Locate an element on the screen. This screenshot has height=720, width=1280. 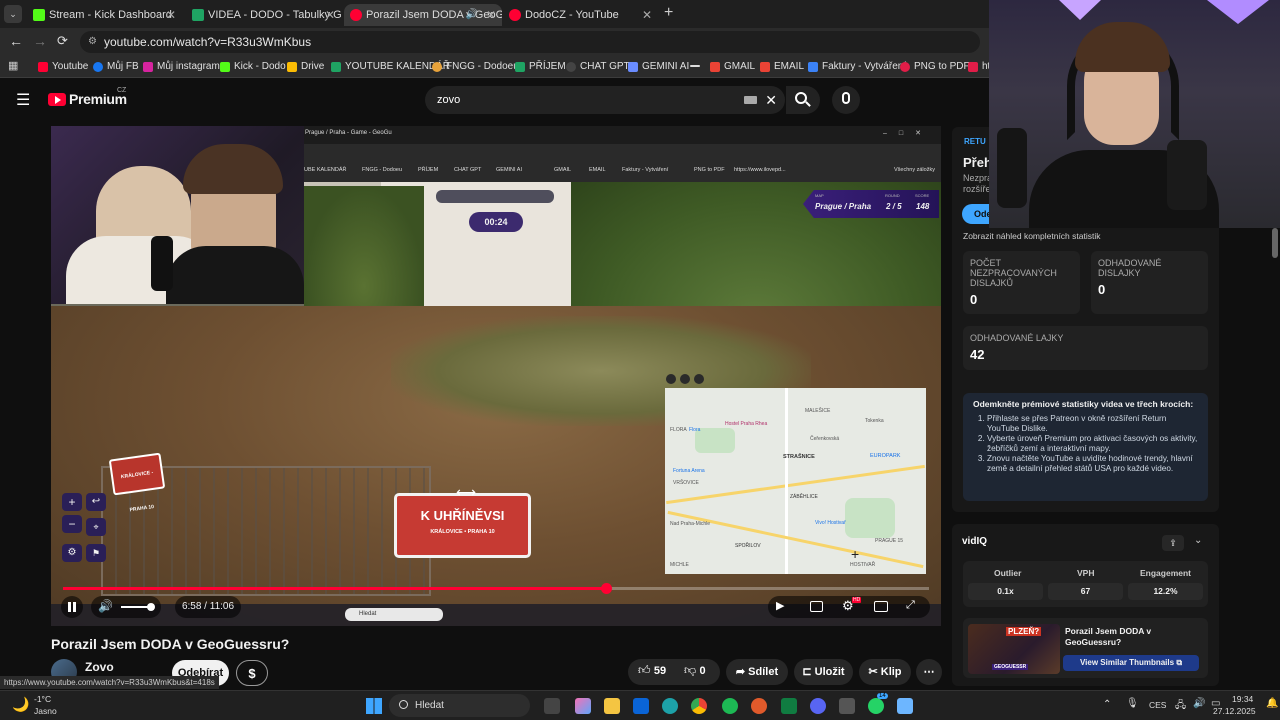
menu-icon: ☰ is located at coordinates (23, 100).